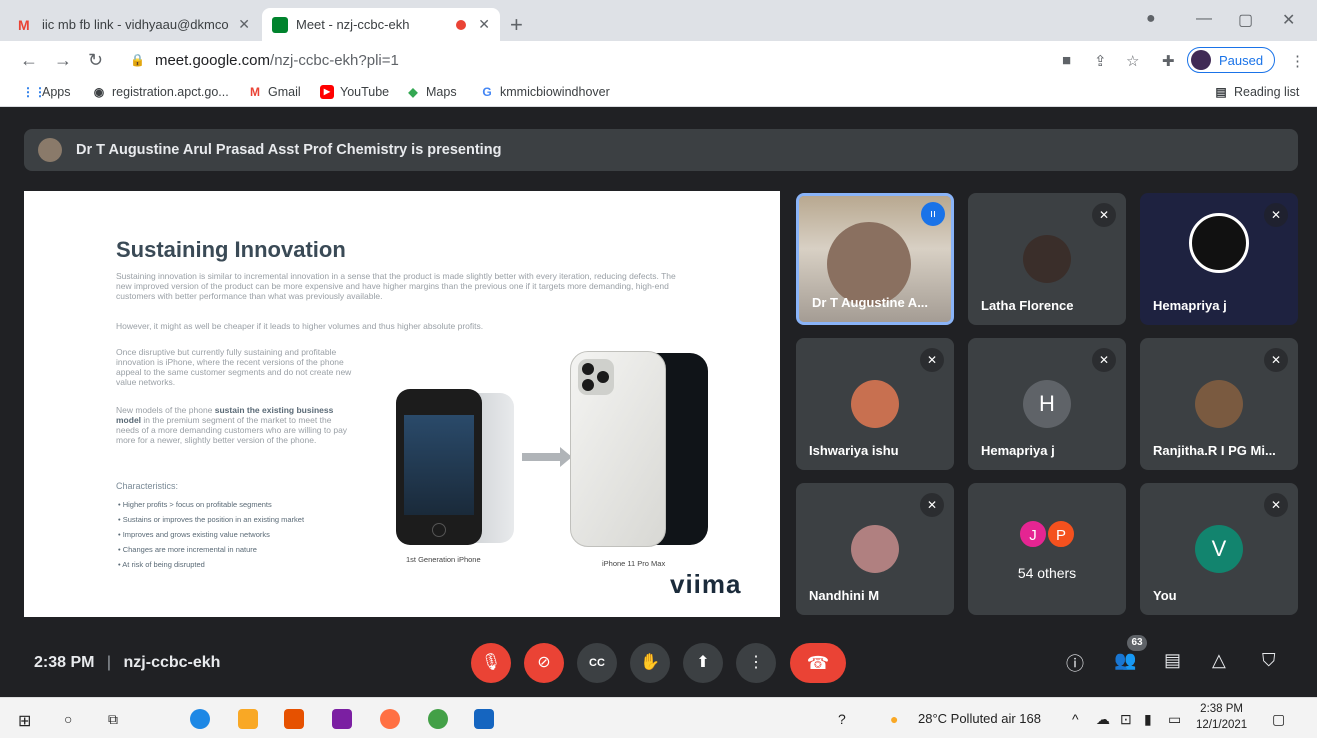 The image size is (1317, 738). Describe the element at coordinates (1132, 61) in the screenshot. I see `star-icon: ☆` at that location.